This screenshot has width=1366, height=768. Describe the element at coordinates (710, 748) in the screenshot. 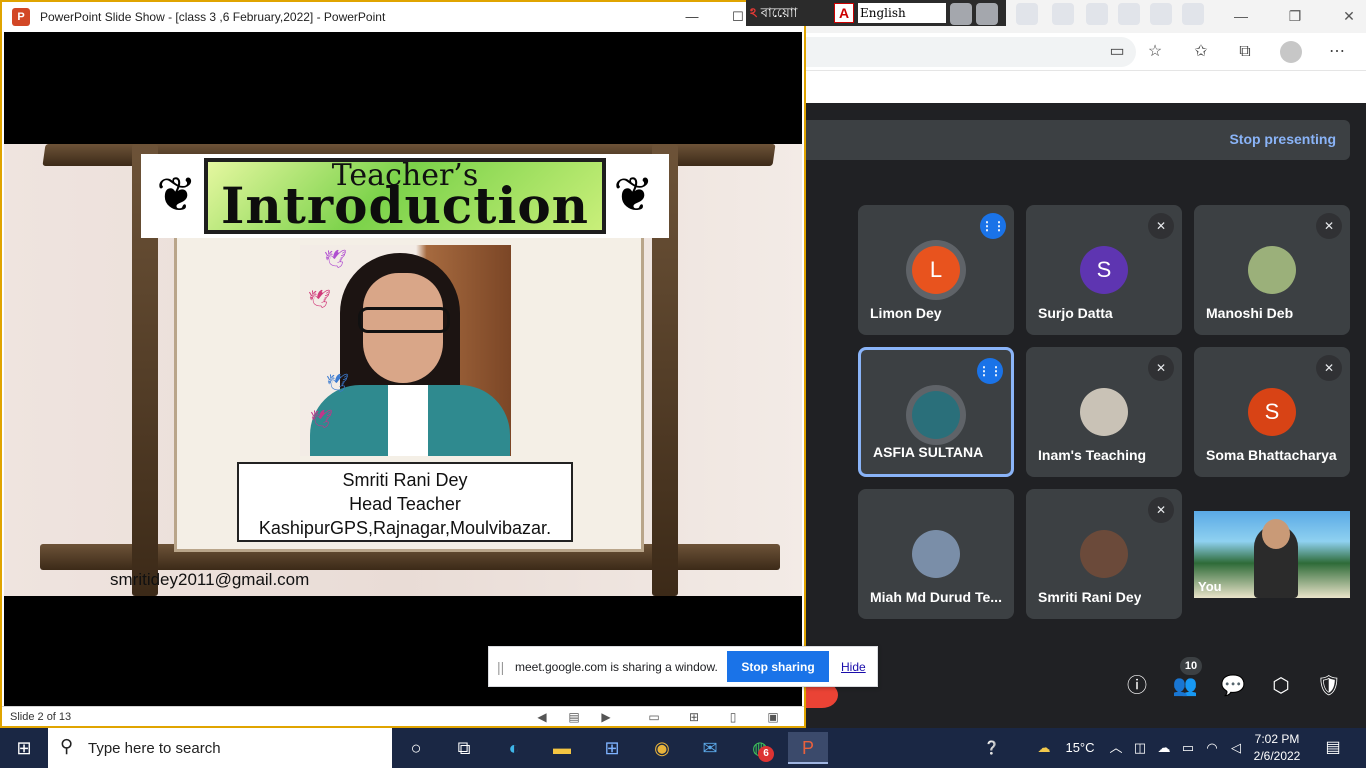

I see `mail-icon: ✉` at that location.